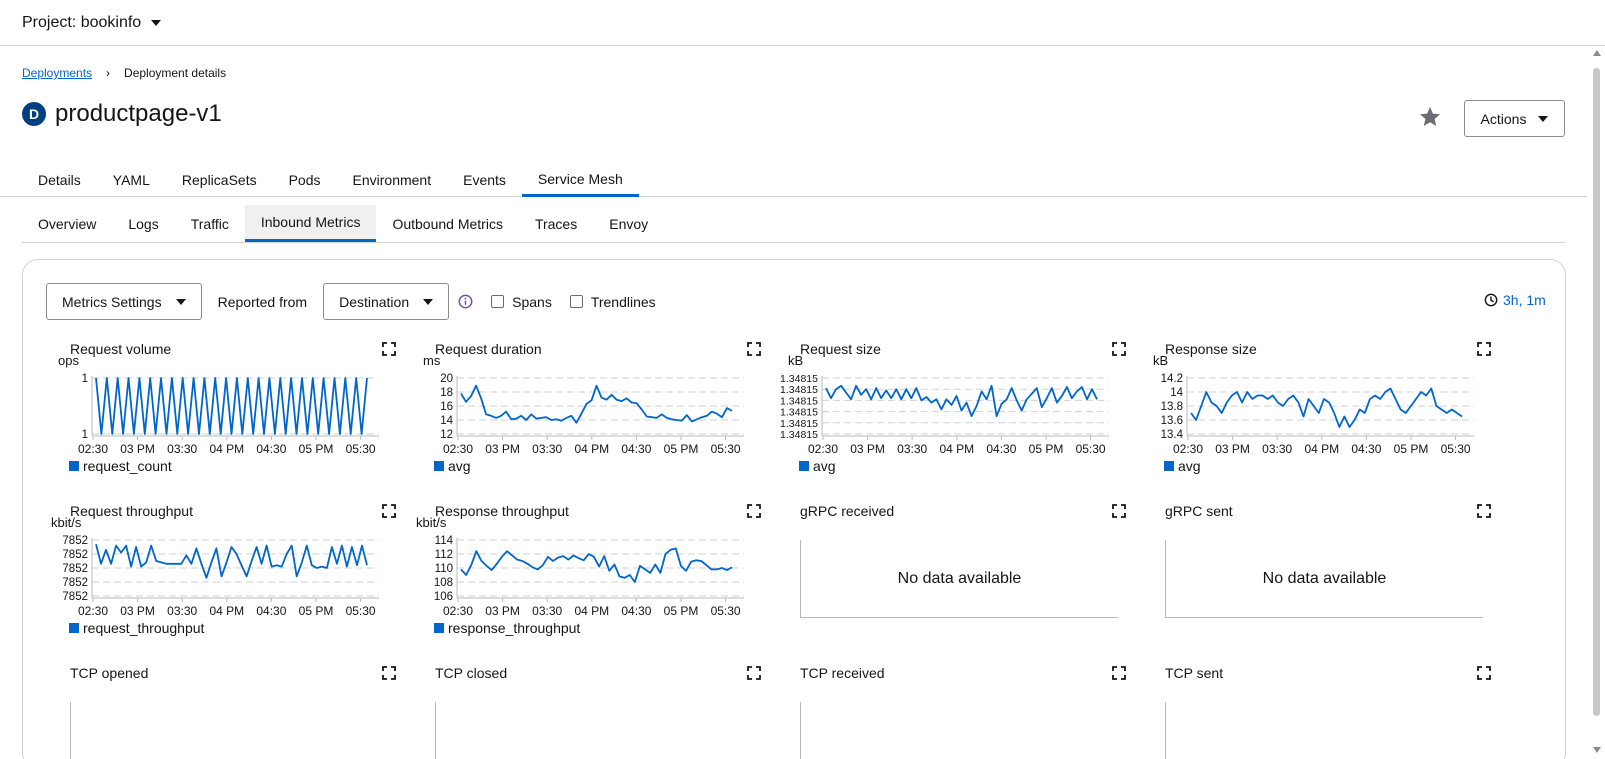 This screenshot has width=1605, height=759. What do you see at coordinates (1524, 300) in the screenshot?
I see `time-range-value: 3h, 1m` at bounding box center [1524, 300].